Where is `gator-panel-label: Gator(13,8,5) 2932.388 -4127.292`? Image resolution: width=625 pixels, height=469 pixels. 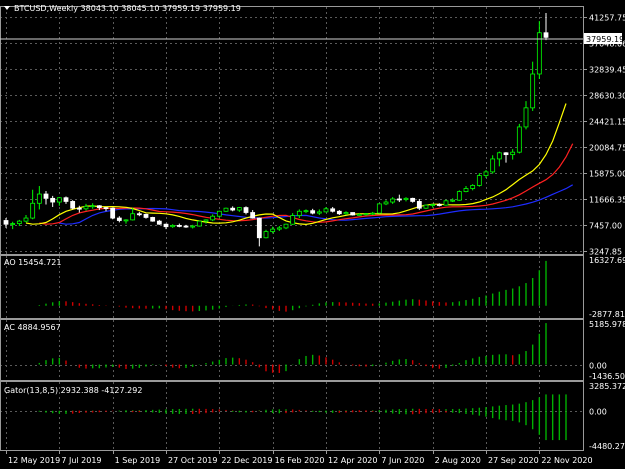
gator-panel-label: Gator(13,8,5) 2932.388 -4127.292 is located at coordinates (73, 390).